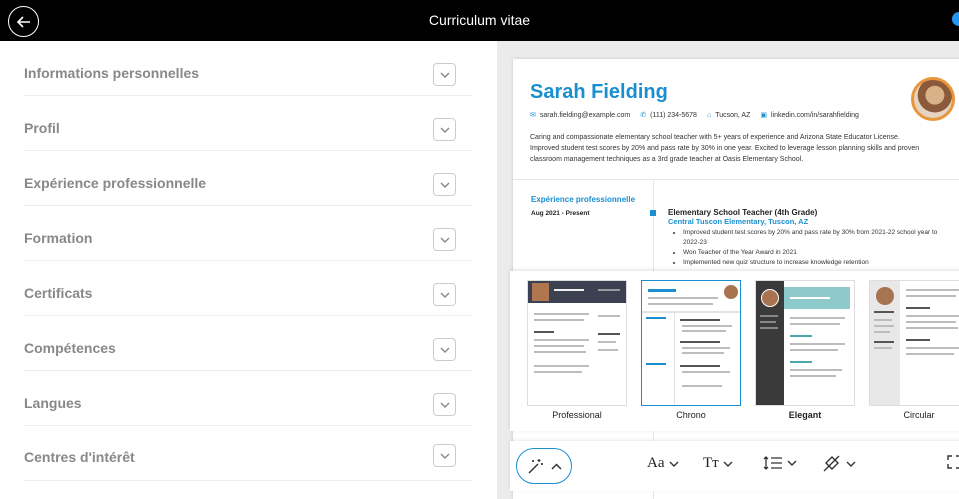 The height and width of the screenshot is (499, 959). I want to click on home-icon: ⌂, so click(709, 115).